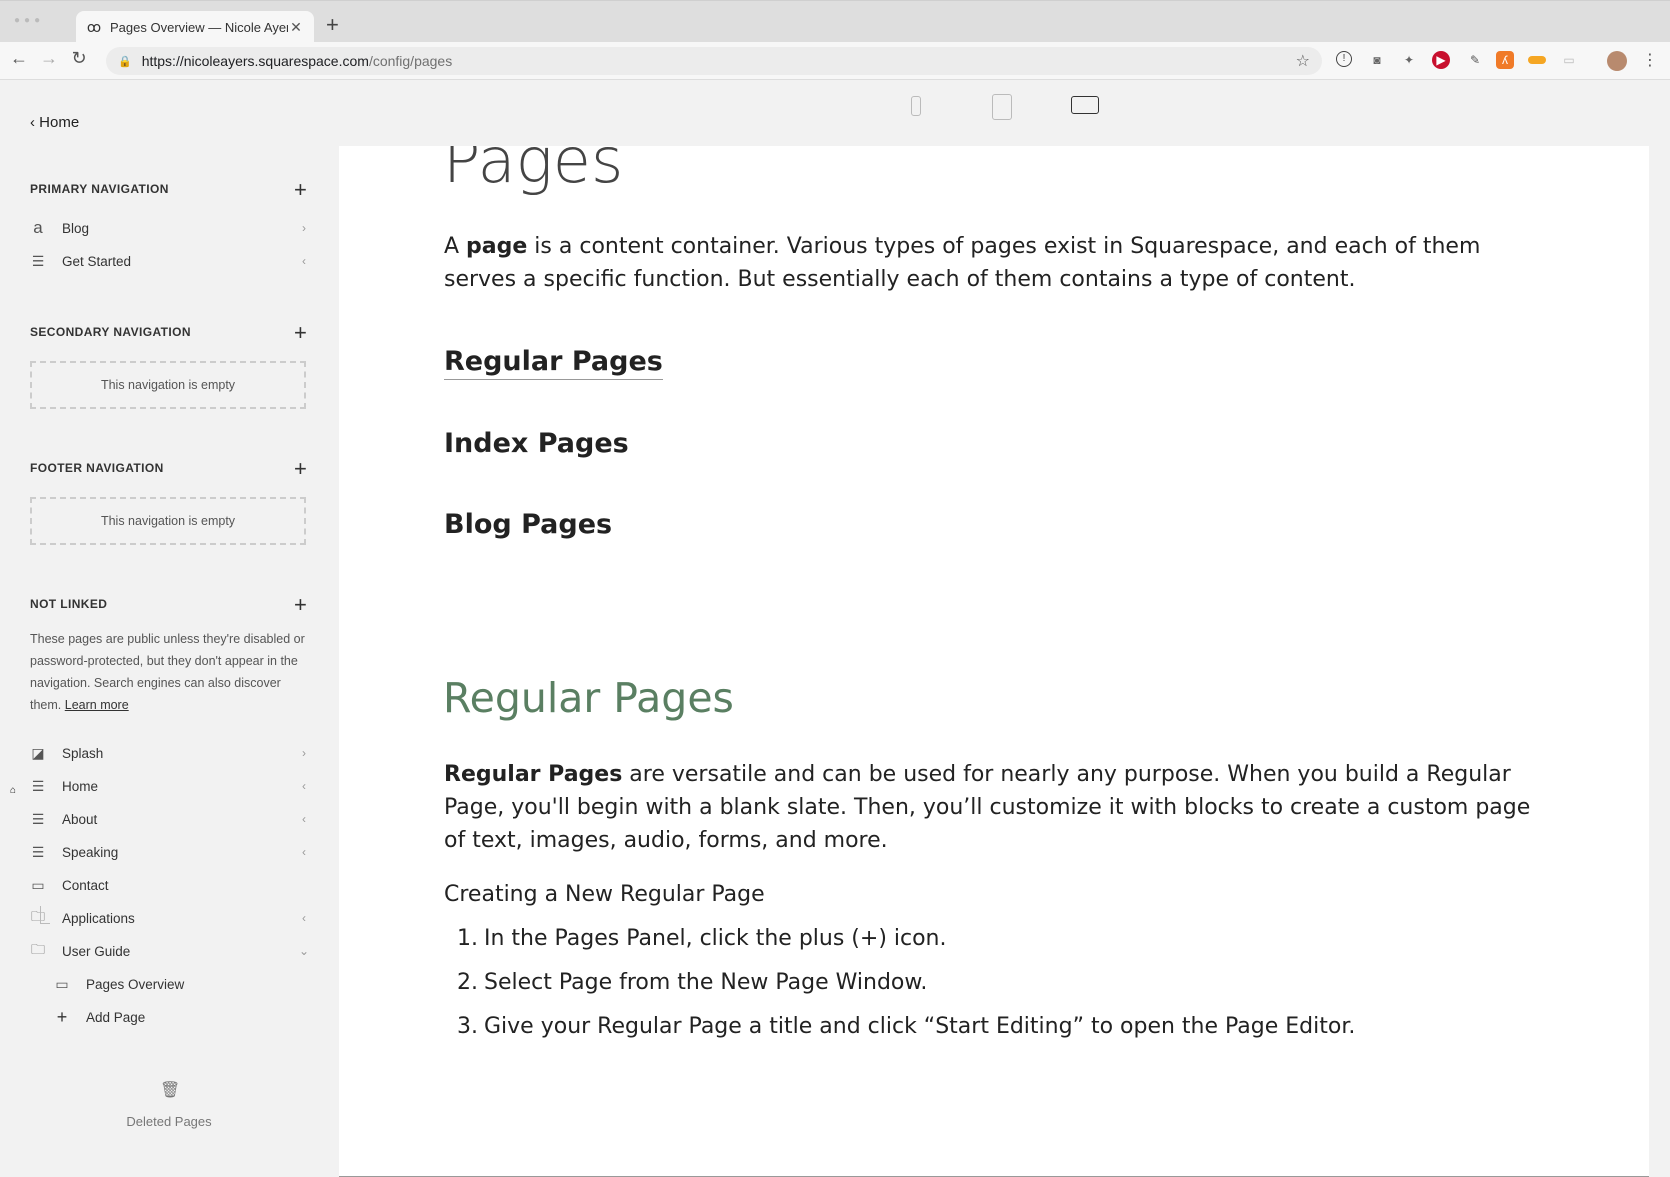 The width and height of the screenshot is (1670, 1177). What do you see at coordinates (59, 122) in the screenshot?
I see `home-link-label: Home` at bounding box center [59, 122].